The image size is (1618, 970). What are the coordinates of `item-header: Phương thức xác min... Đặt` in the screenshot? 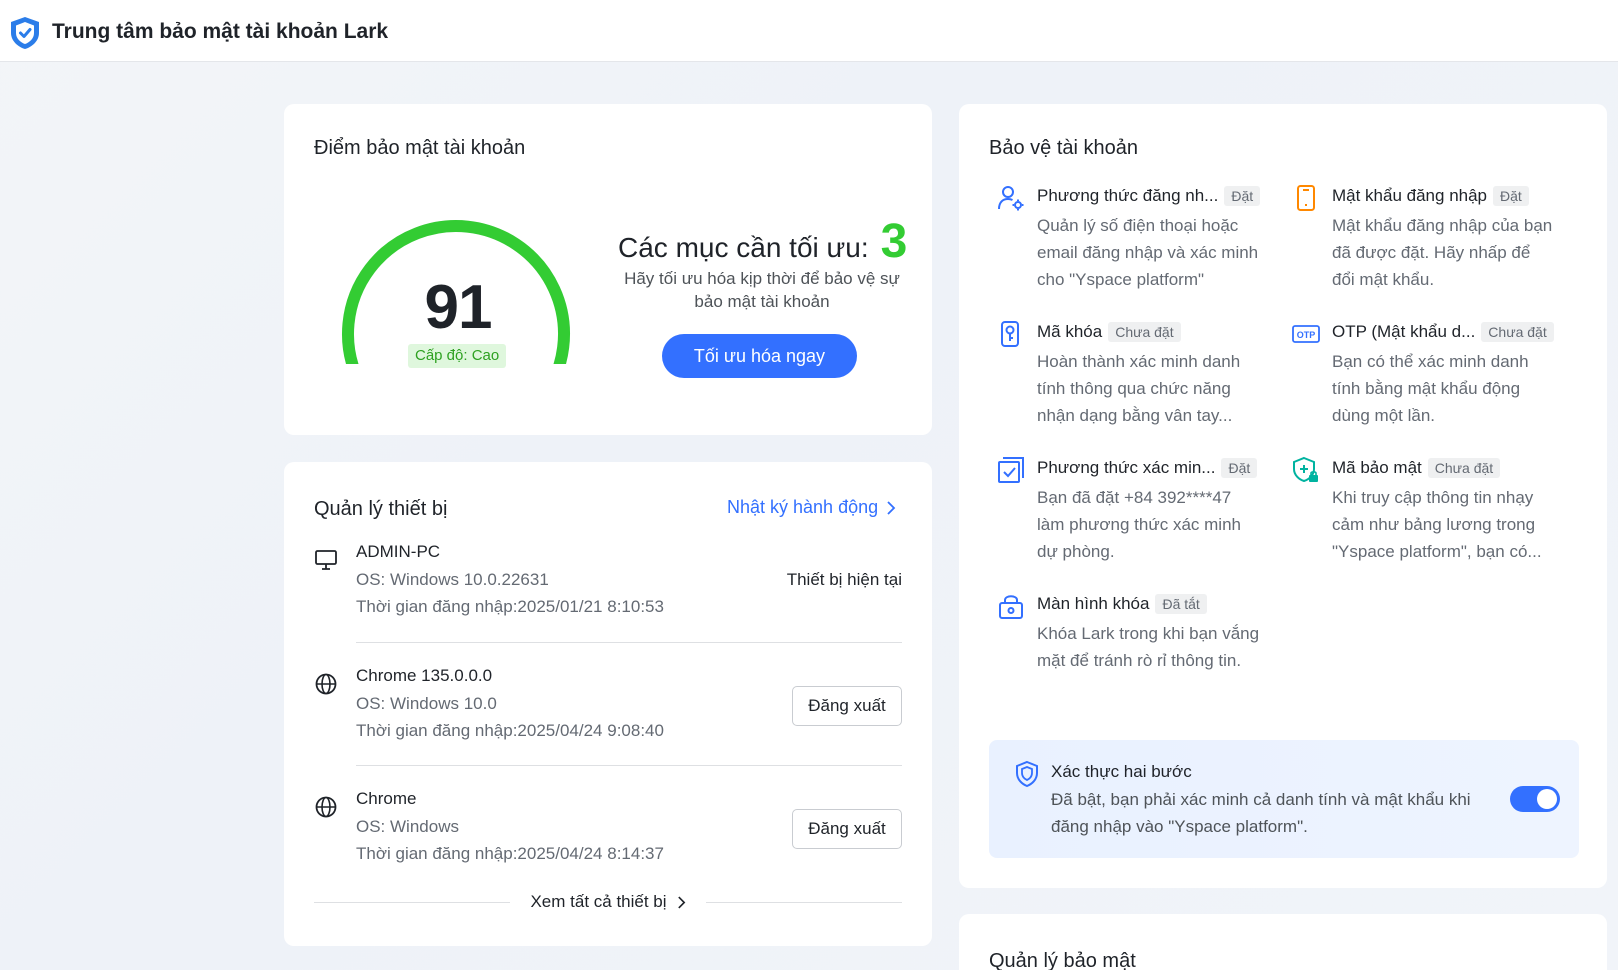 It's located at (1147, 468).